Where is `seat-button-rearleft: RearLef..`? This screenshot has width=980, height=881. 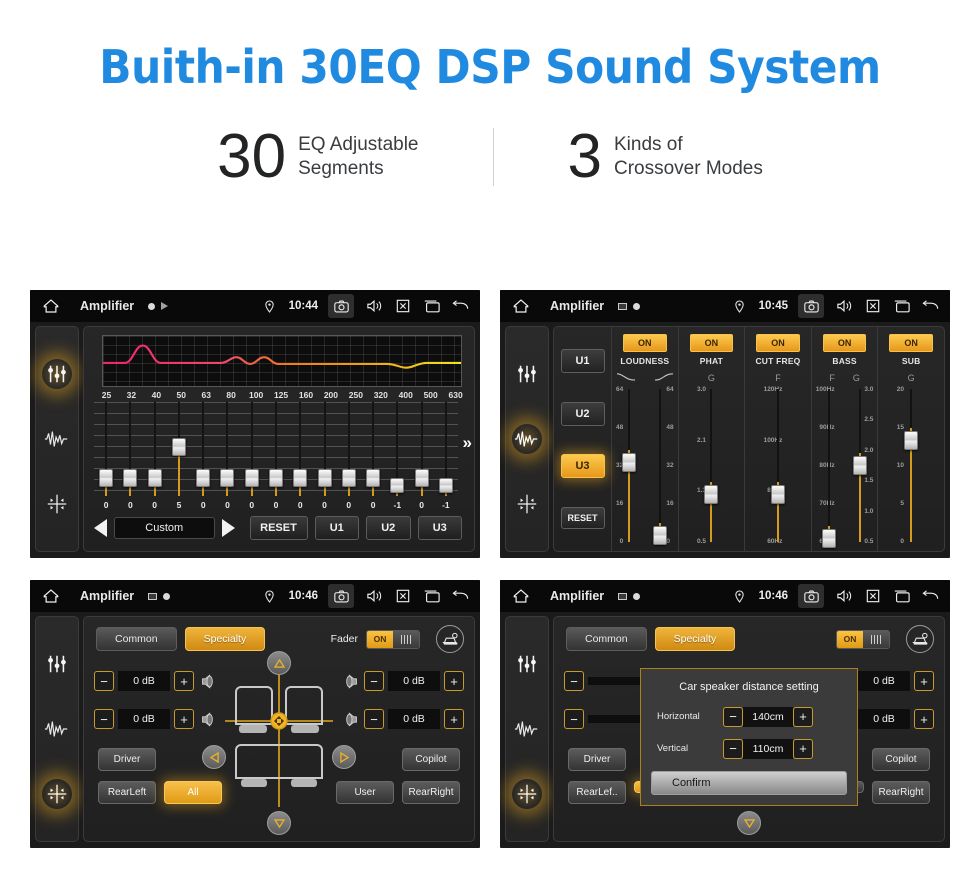
seat-button-rearleft: RearLef.. is located at coordinates (597, 792).